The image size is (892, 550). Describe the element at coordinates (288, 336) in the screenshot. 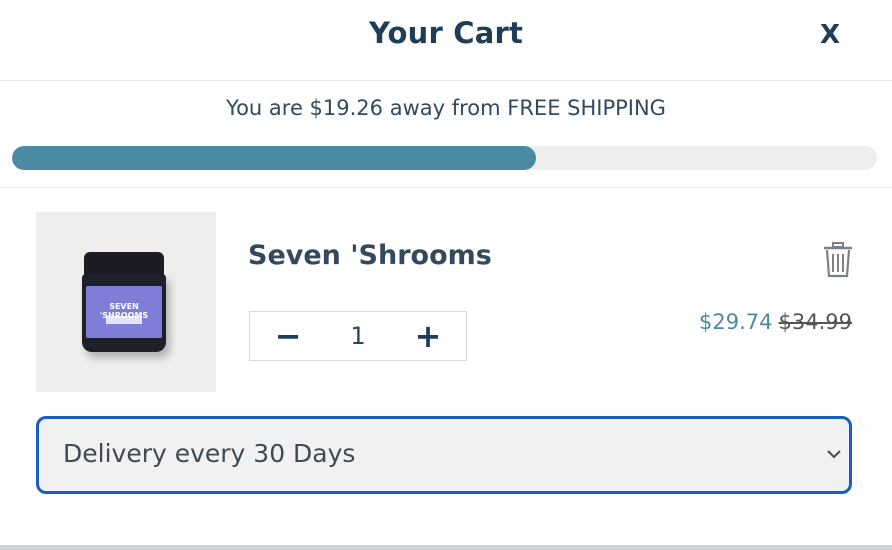

I see `decrease-quantity-button: −` at that location.